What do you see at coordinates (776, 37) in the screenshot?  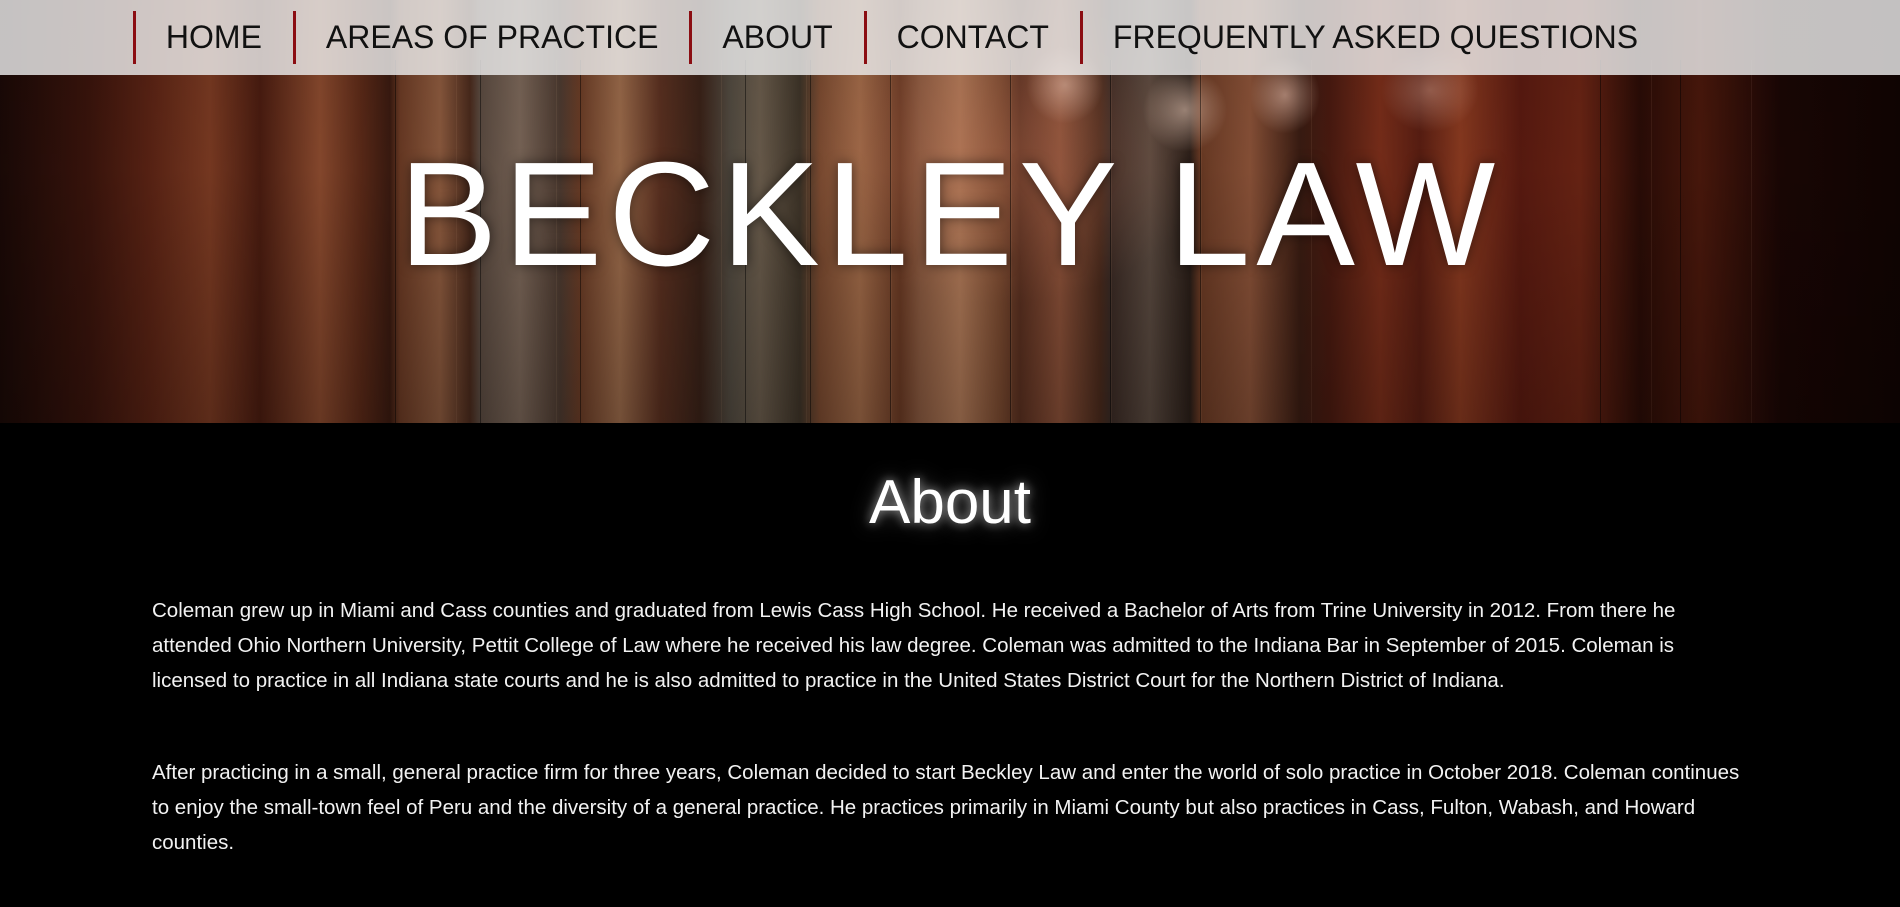 I see `nav-item-about: ABOUT` at bounding box center [776, 37].